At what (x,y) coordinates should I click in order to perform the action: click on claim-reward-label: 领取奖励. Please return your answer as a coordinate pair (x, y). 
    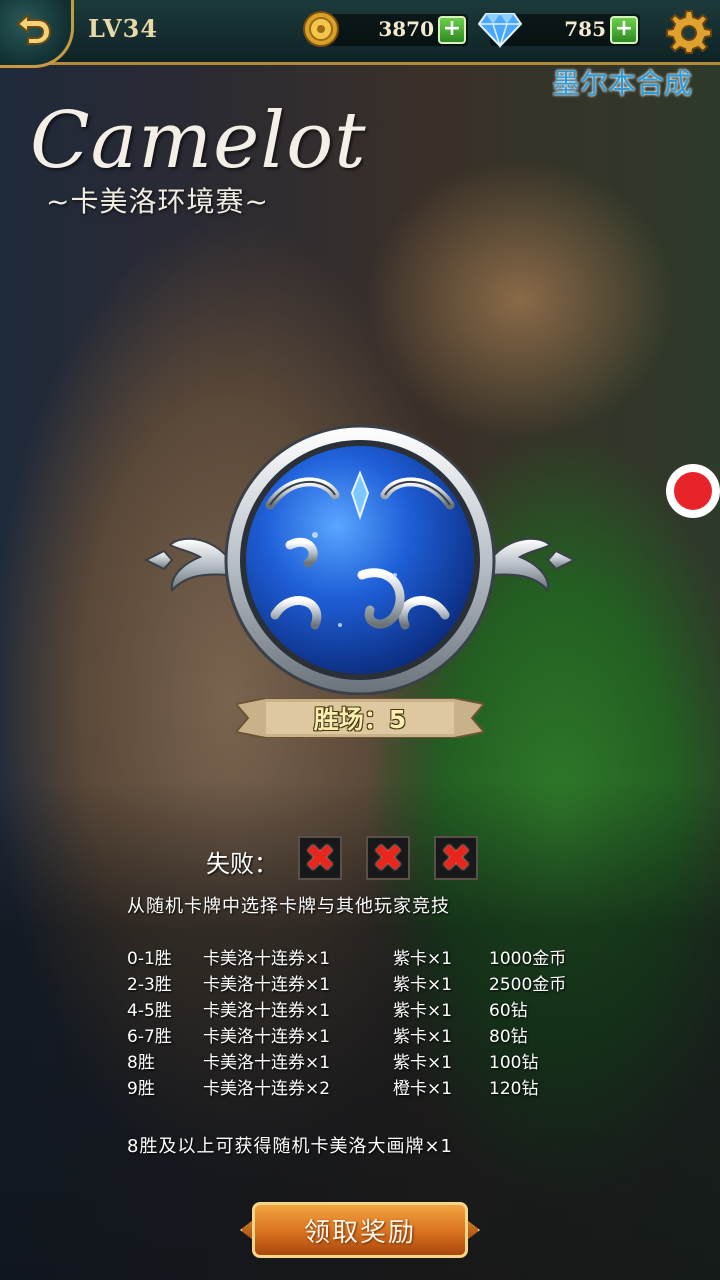
    Looking at the image, I should click on (359, 1233).